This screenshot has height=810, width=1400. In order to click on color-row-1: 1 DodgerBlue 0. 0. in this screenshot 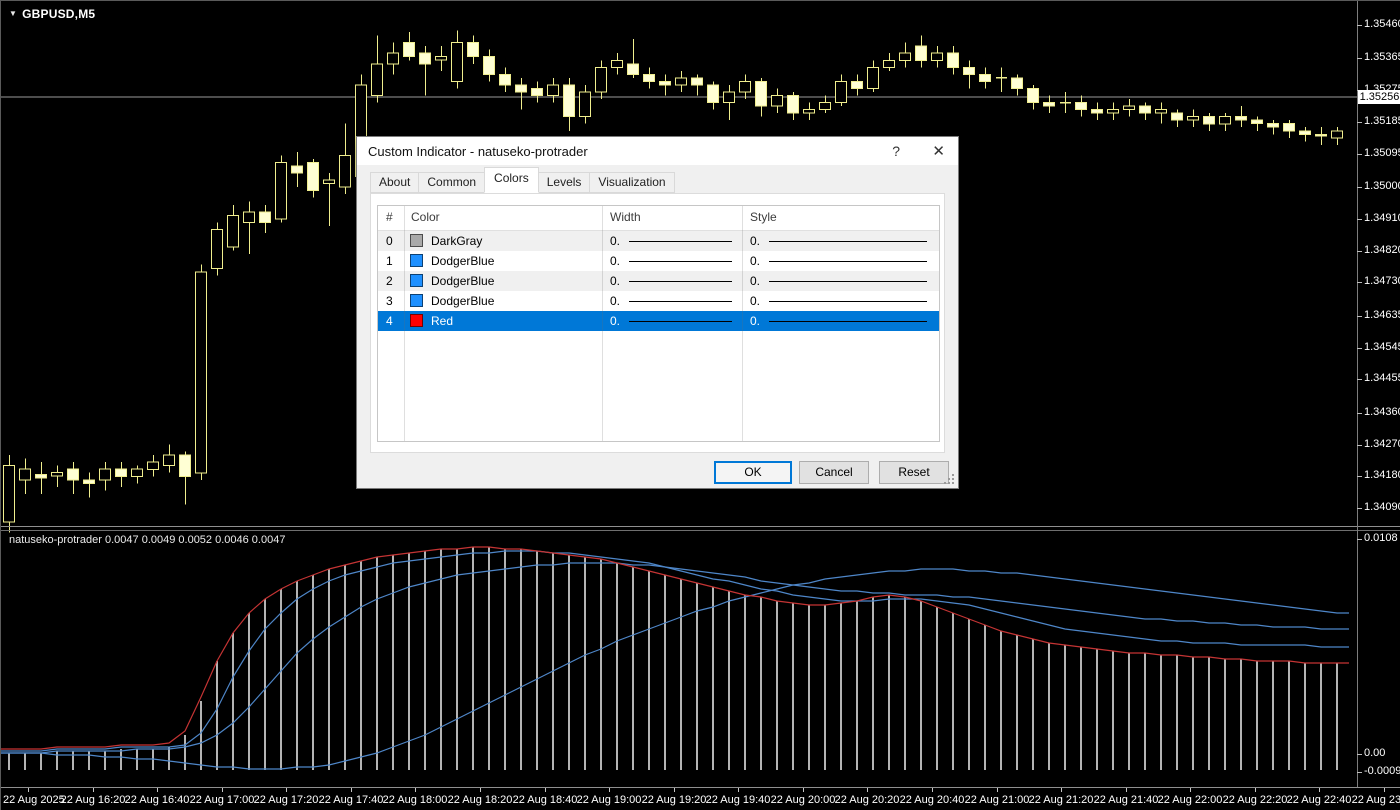, I will do `click(658, 261)`.